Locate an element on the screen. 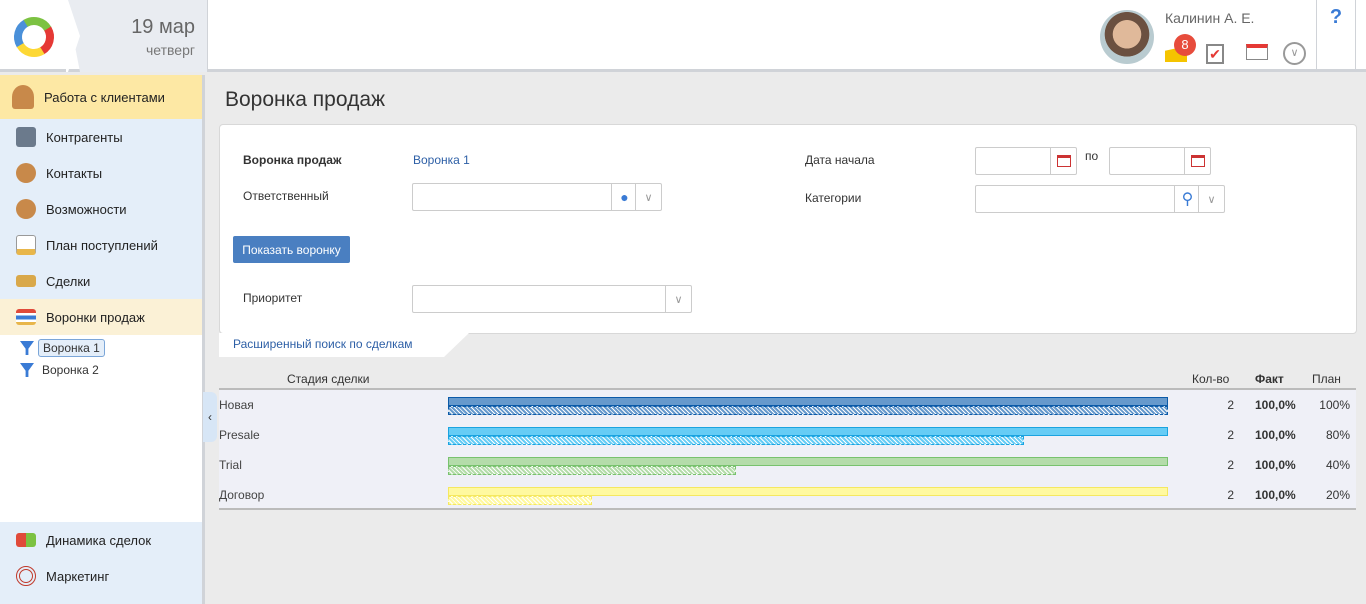 Image resolution: width=1366 pixels, height=604 pixels. stage-name: Договор is located at coordinates (242, 495).